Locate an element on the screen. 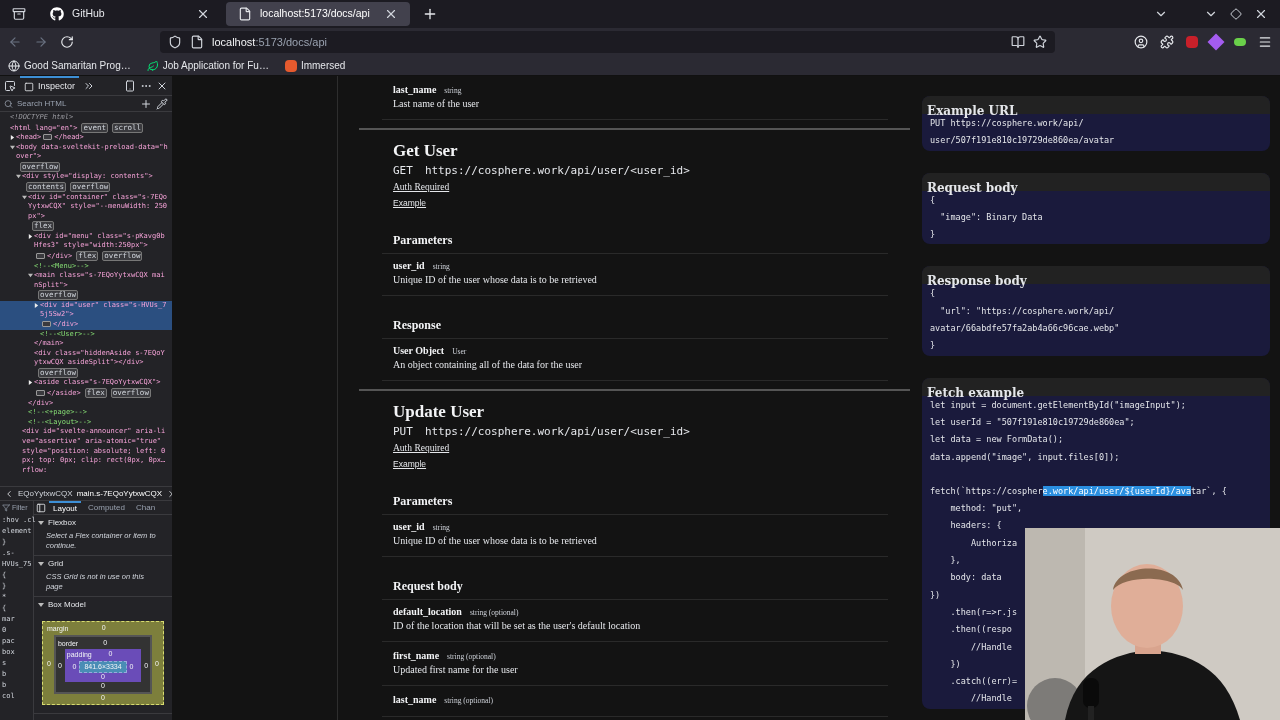 The width and height of the screenshot is (1280, 720). code-line: }, is located at coordinates (955, 561).